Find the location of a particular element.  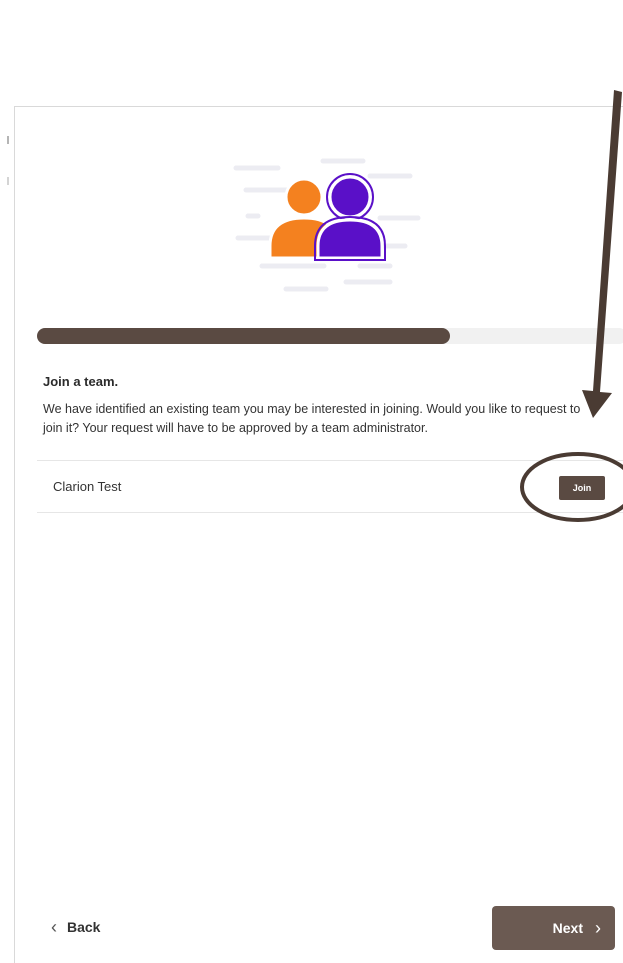

chevron-right-icon: › is located at coordinates (598, 927).